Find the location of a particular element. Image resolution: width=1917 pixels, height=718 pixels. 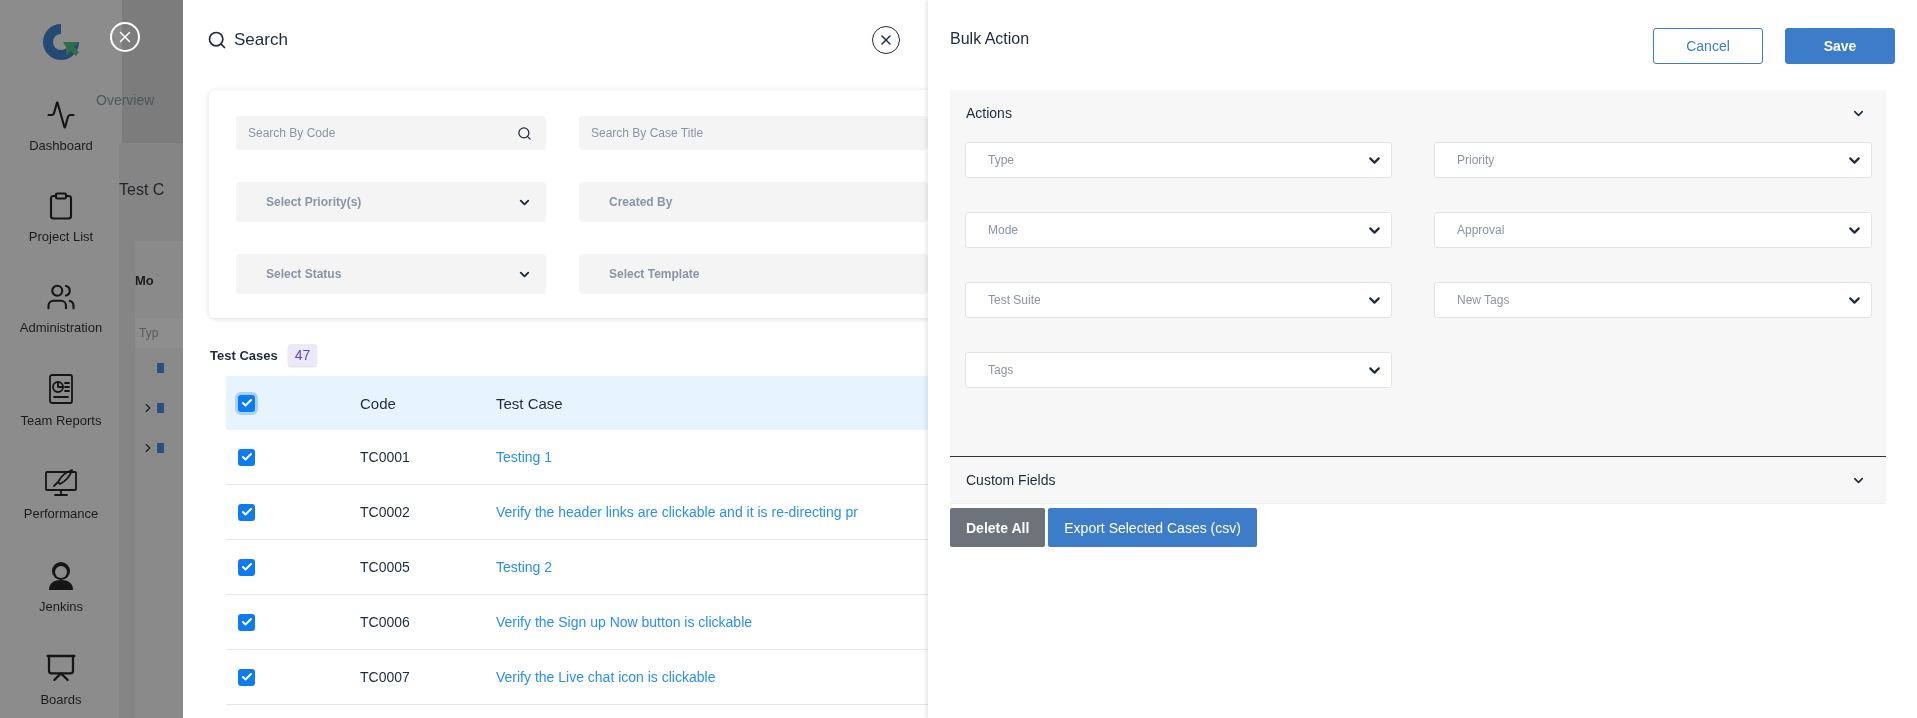

select-field: Select Template is located at coordinates (753, 274).